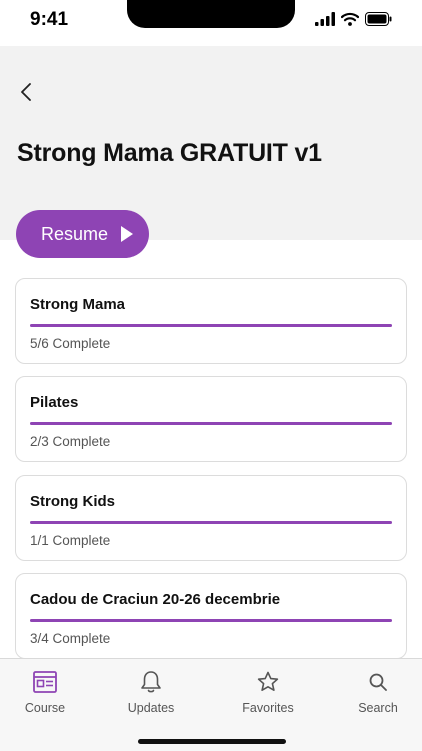 This screenshot has height=751, width=422. What do you see at coordinates (378, 708) in the screenshot?
I see `tab-label: Search` at bounding box center [378, 708].